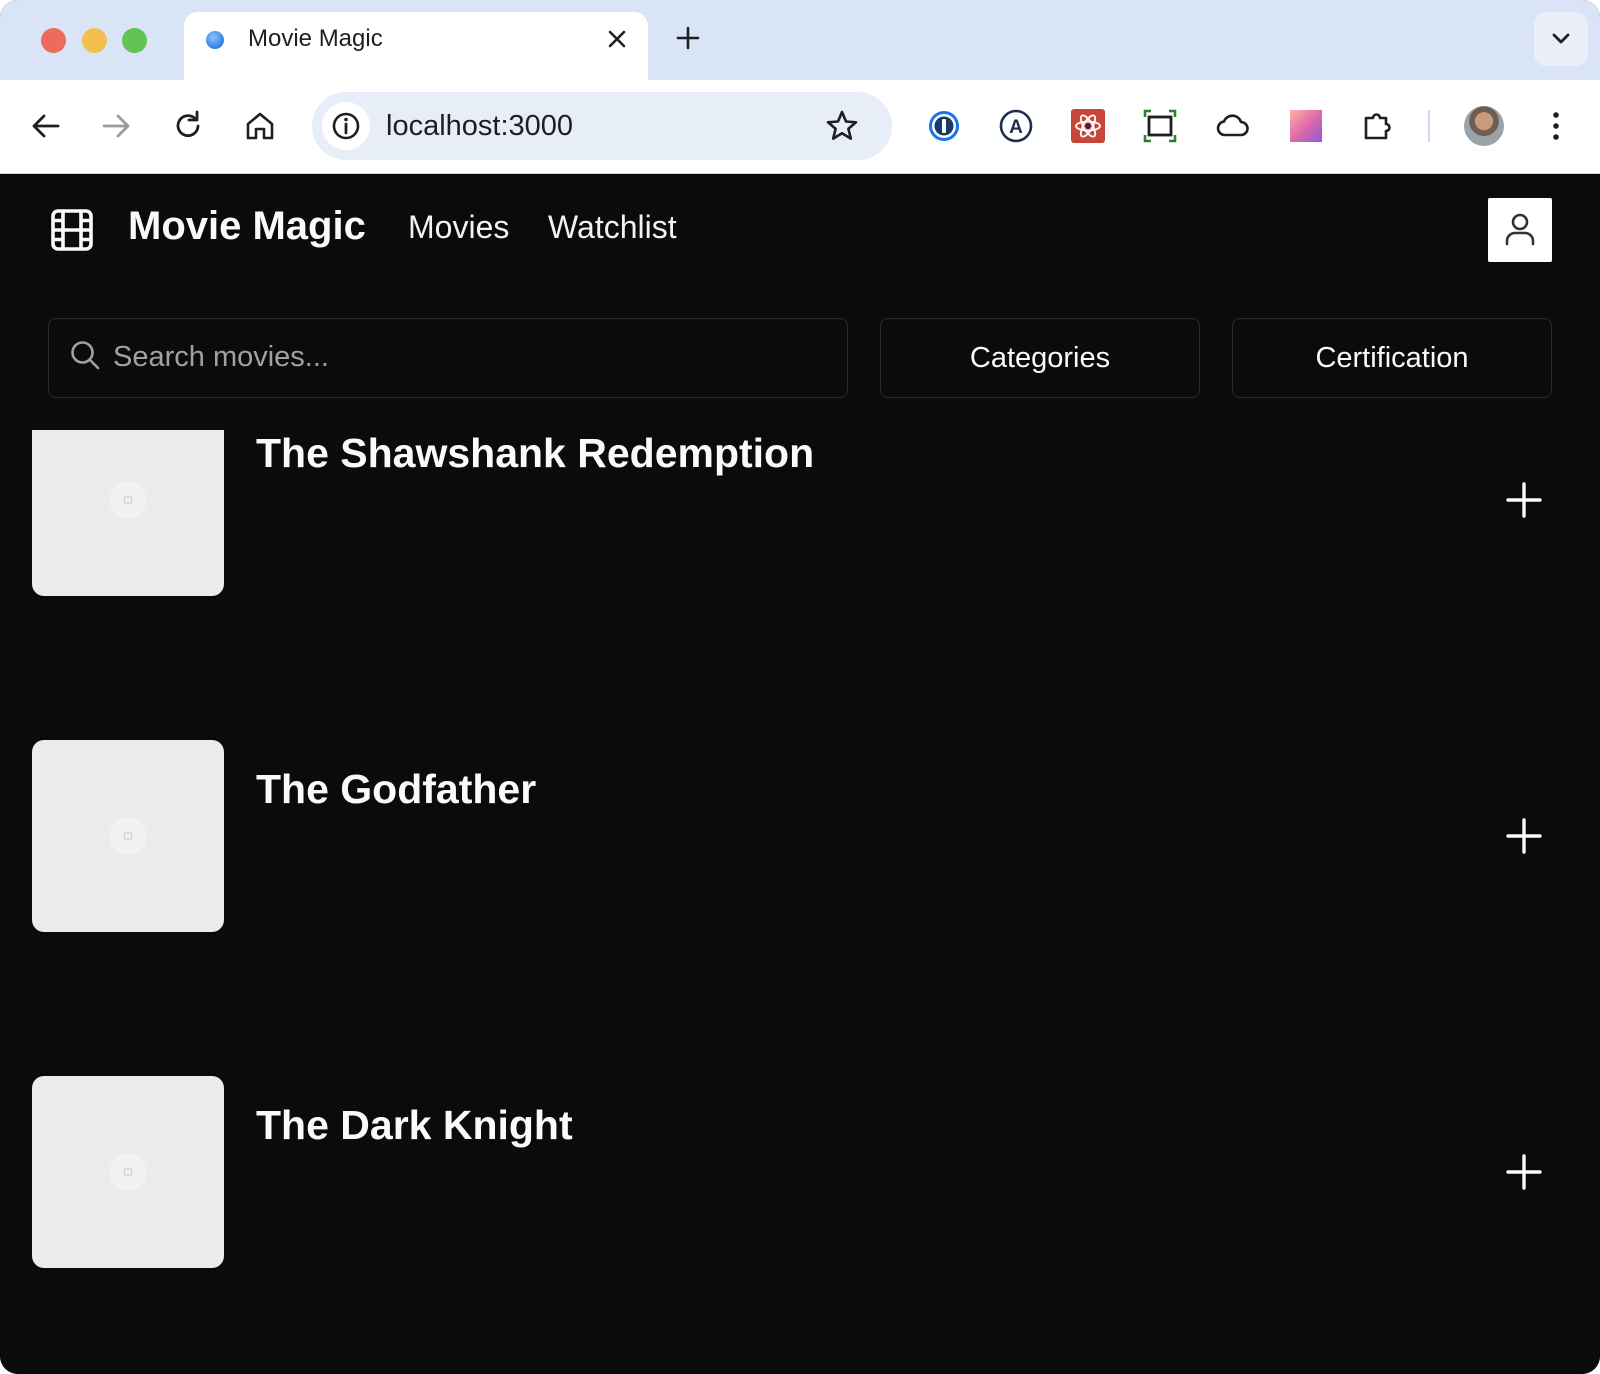 The image size is (1600, 1374). Describe the element at coordinates (1556, 126) in the screenshot. I see `more-options-icon` at that location.